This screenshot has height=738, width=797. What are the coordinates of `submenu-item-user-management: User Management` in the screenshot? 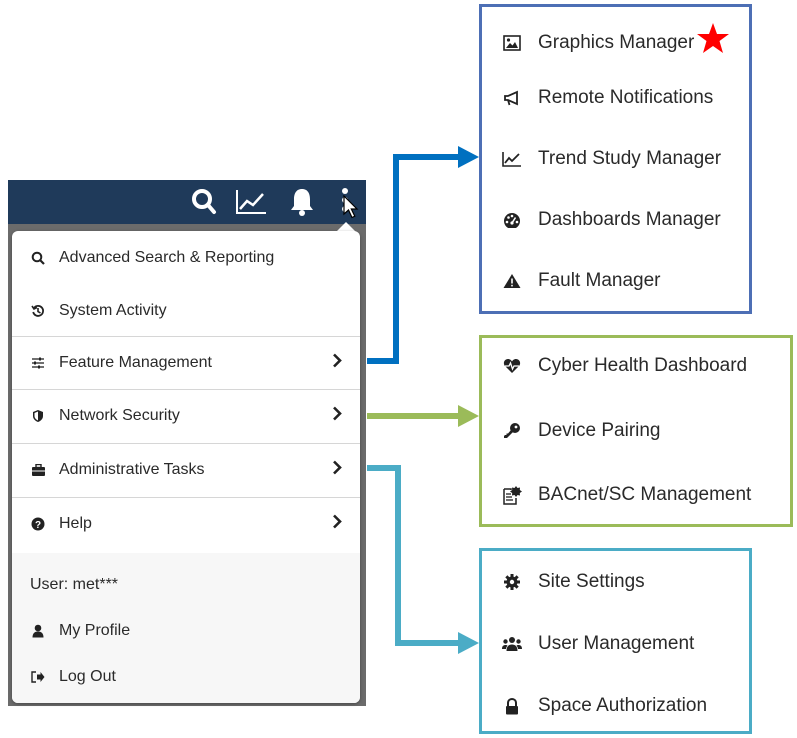 It's located at (598, 644).